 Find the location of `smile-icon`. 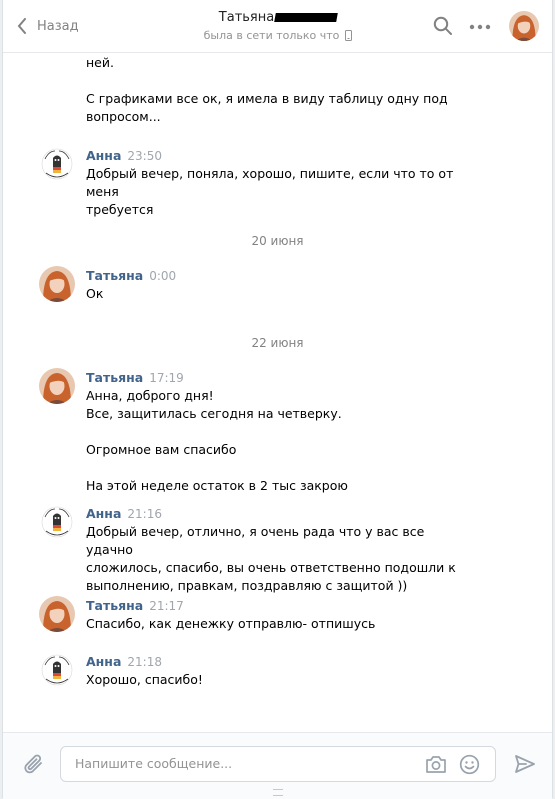

smile-icon is located at coordinates (469, 764).